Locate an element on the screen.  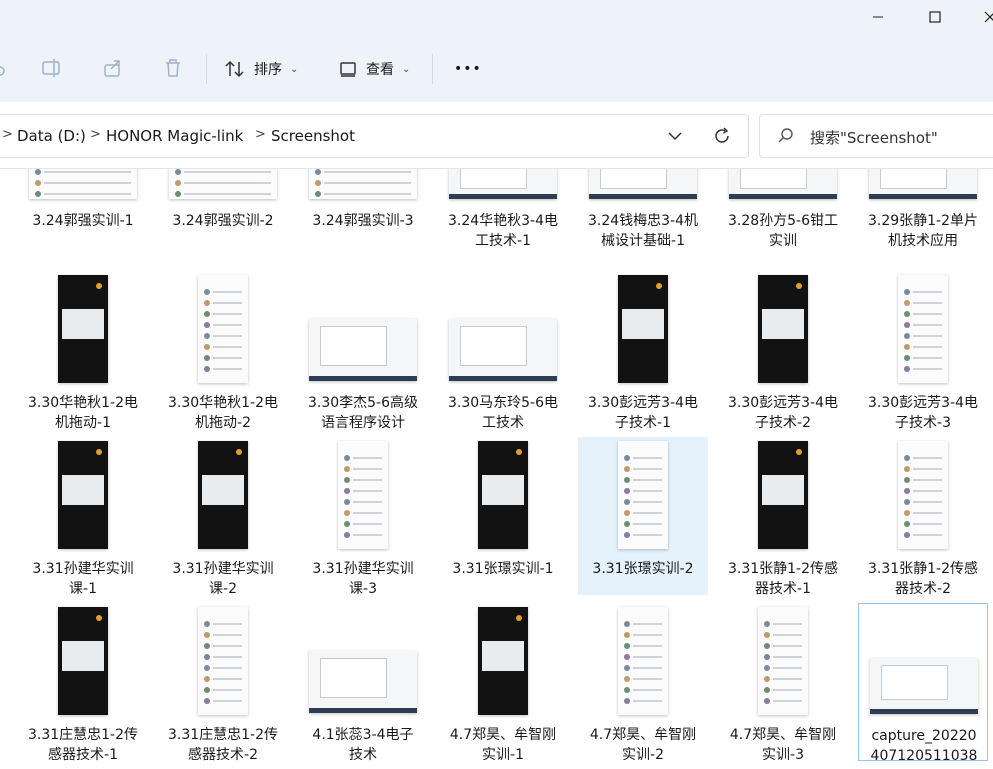
file-name: 3.31张静1-2传感 is located at coordinates (923, 569).